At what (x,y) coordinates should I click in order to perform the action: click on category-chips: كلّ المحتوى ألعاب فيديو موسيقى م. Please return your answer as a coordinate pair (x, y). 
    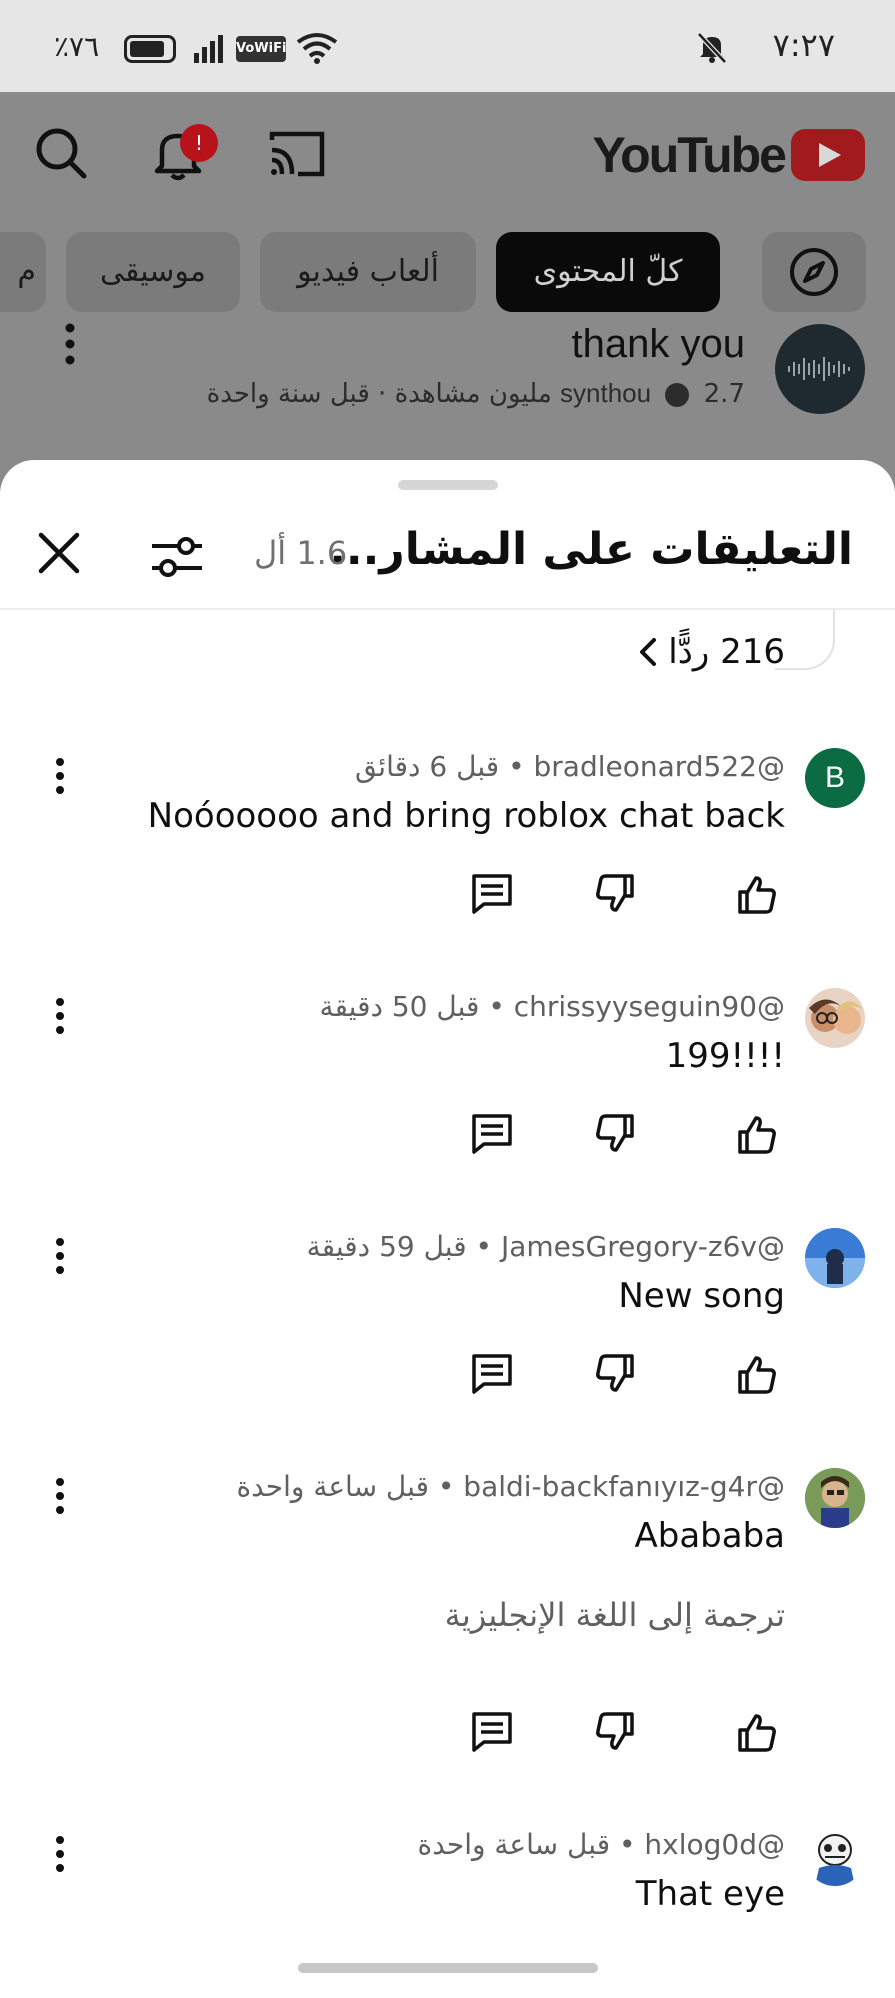
    Looking at the image, I should click on (447, 272).